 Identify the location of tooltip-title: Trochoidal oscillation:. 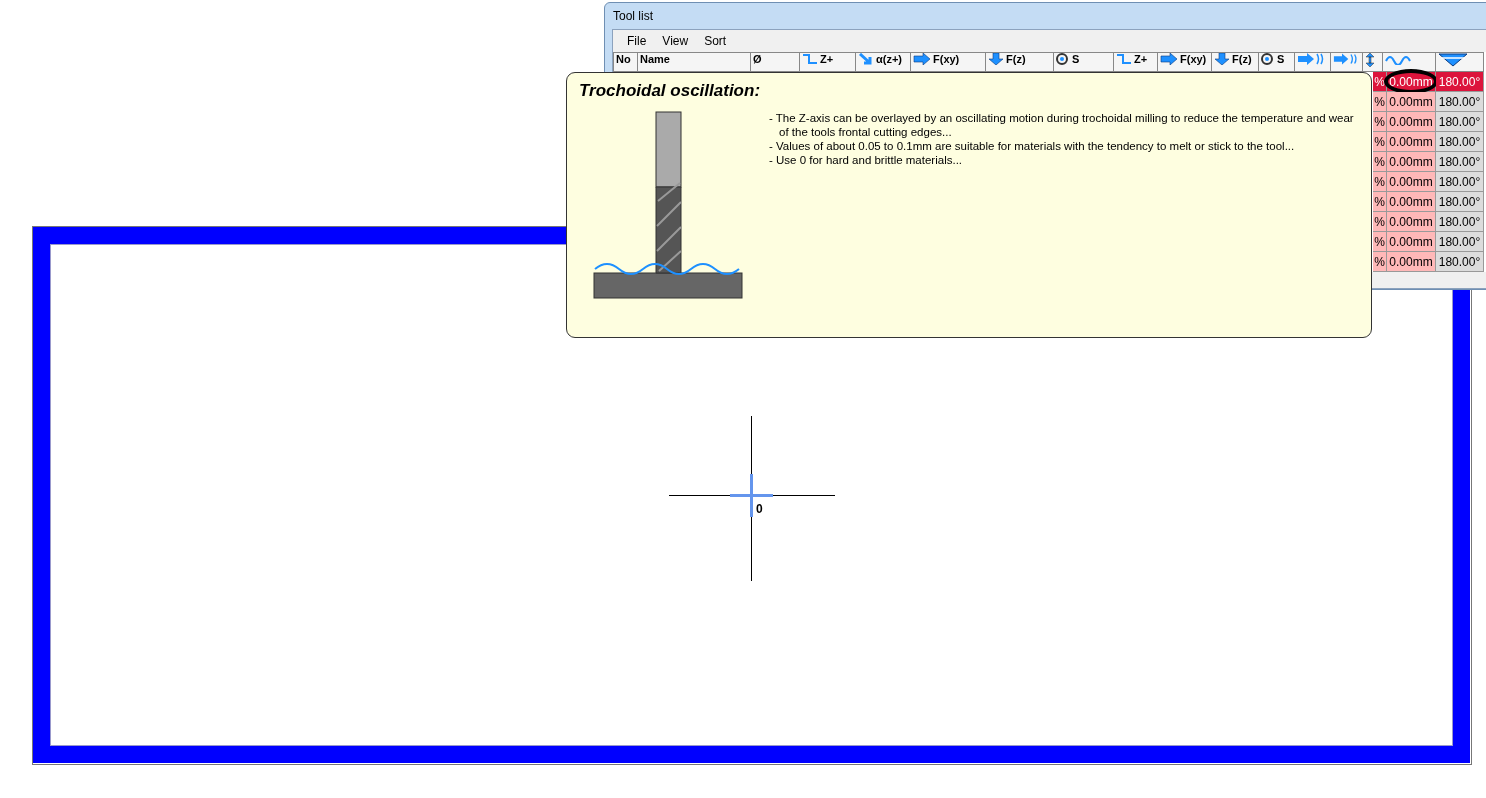
(670, 91).